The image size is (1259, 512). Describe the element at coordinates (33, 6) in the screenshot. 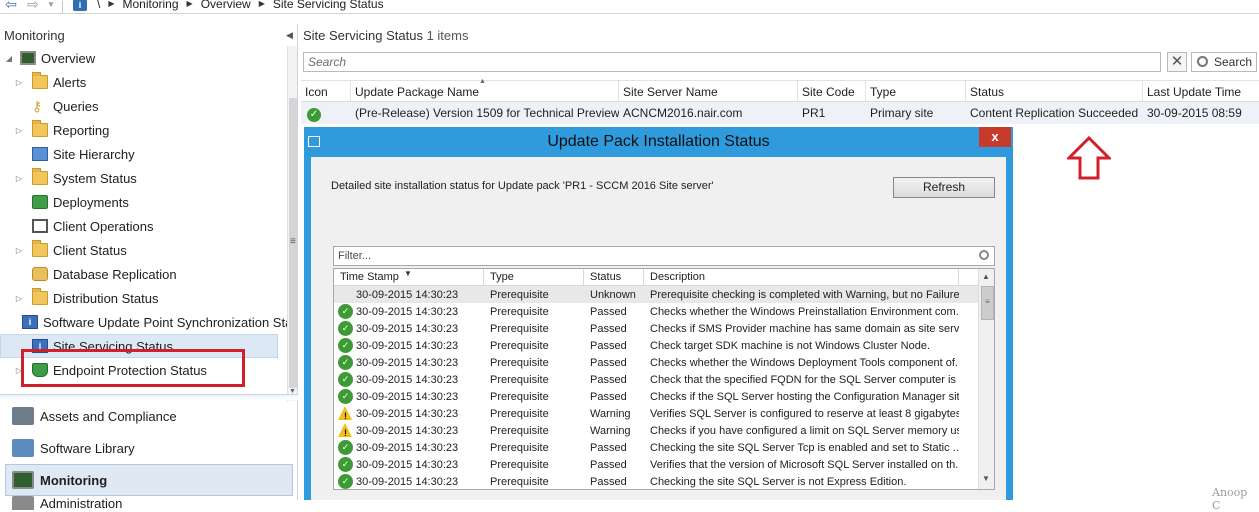

I see `forward-arrow-icon: ⇨` at that location.